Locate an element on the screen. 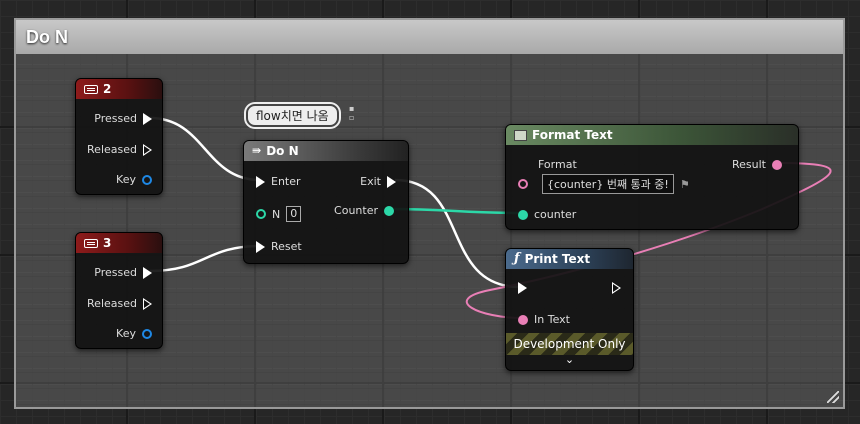 The image size is (860, 424). do-n-exit-pin-row: Exit is located at coordinates (378, 181).